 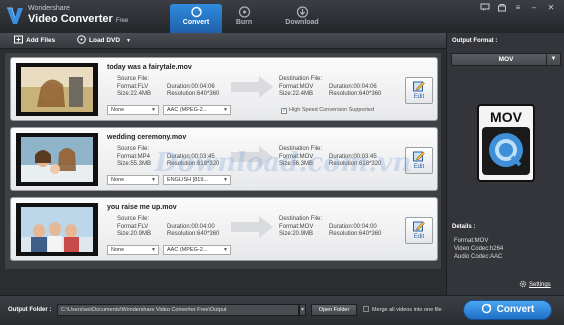 What do you see at coordinates (507, 310) in the screenshot?
I see `convert-button: Convert` at bounding box center [507, 310].